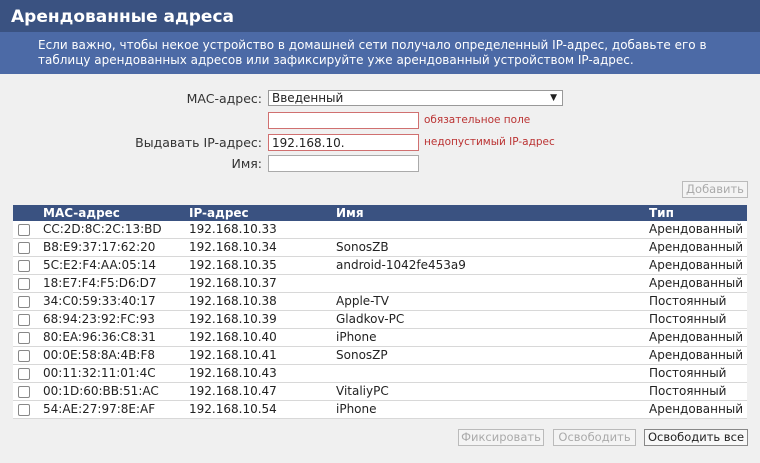  I want to click on table-row: 00:11:32:11:01:4C 192.168.10.43 Постоянный, so click(380, 373).